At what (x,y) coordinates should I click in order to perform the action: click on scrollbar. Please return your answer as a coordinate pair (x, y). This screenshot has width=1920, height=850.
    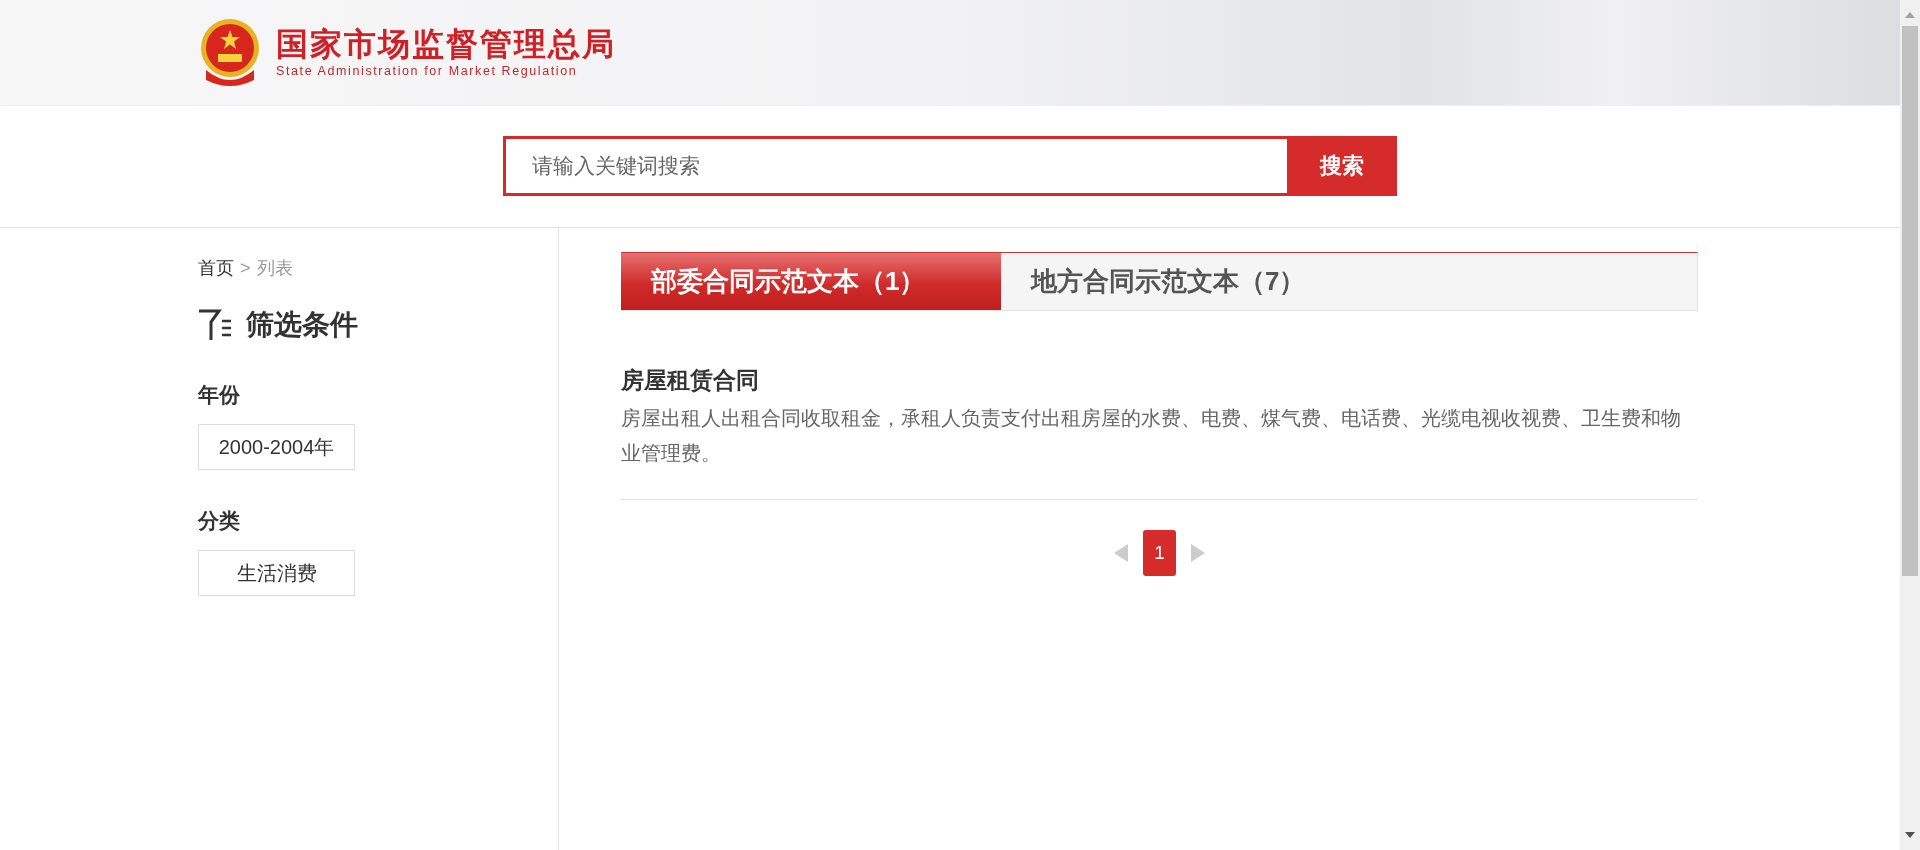
    Looking at the image, I should click on (1910, 425).